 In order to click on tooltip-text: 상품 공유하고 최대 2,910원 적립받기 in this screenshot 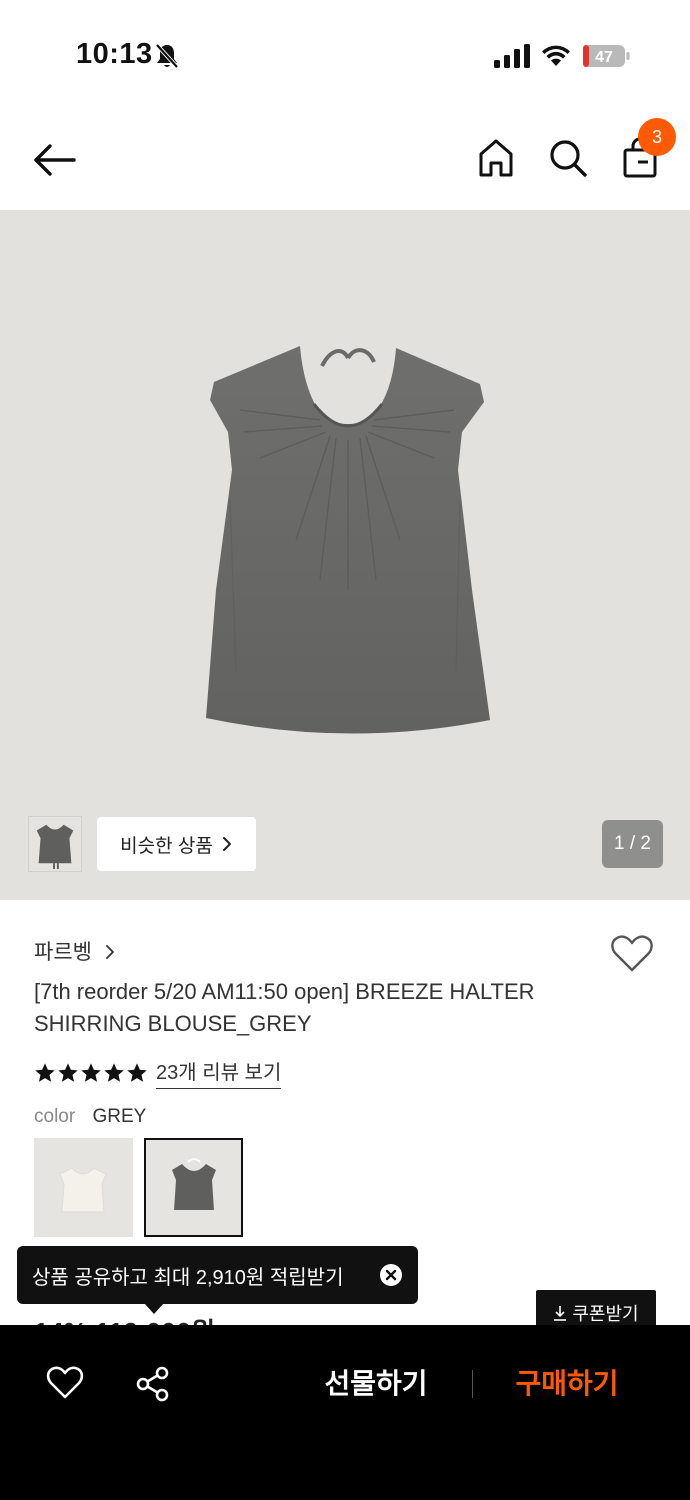, I will do `click(188, 1277)`.